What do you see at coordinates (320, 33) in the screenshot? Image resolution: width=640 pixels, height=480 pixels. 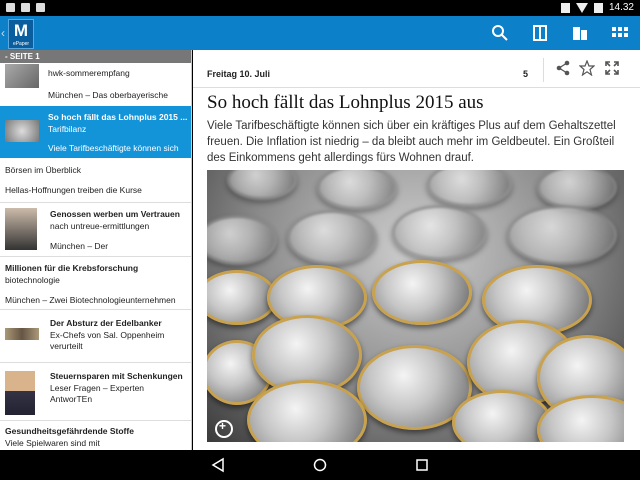 I see `app-bar: ‹ M ePaper` at bounding box center [320, 33].